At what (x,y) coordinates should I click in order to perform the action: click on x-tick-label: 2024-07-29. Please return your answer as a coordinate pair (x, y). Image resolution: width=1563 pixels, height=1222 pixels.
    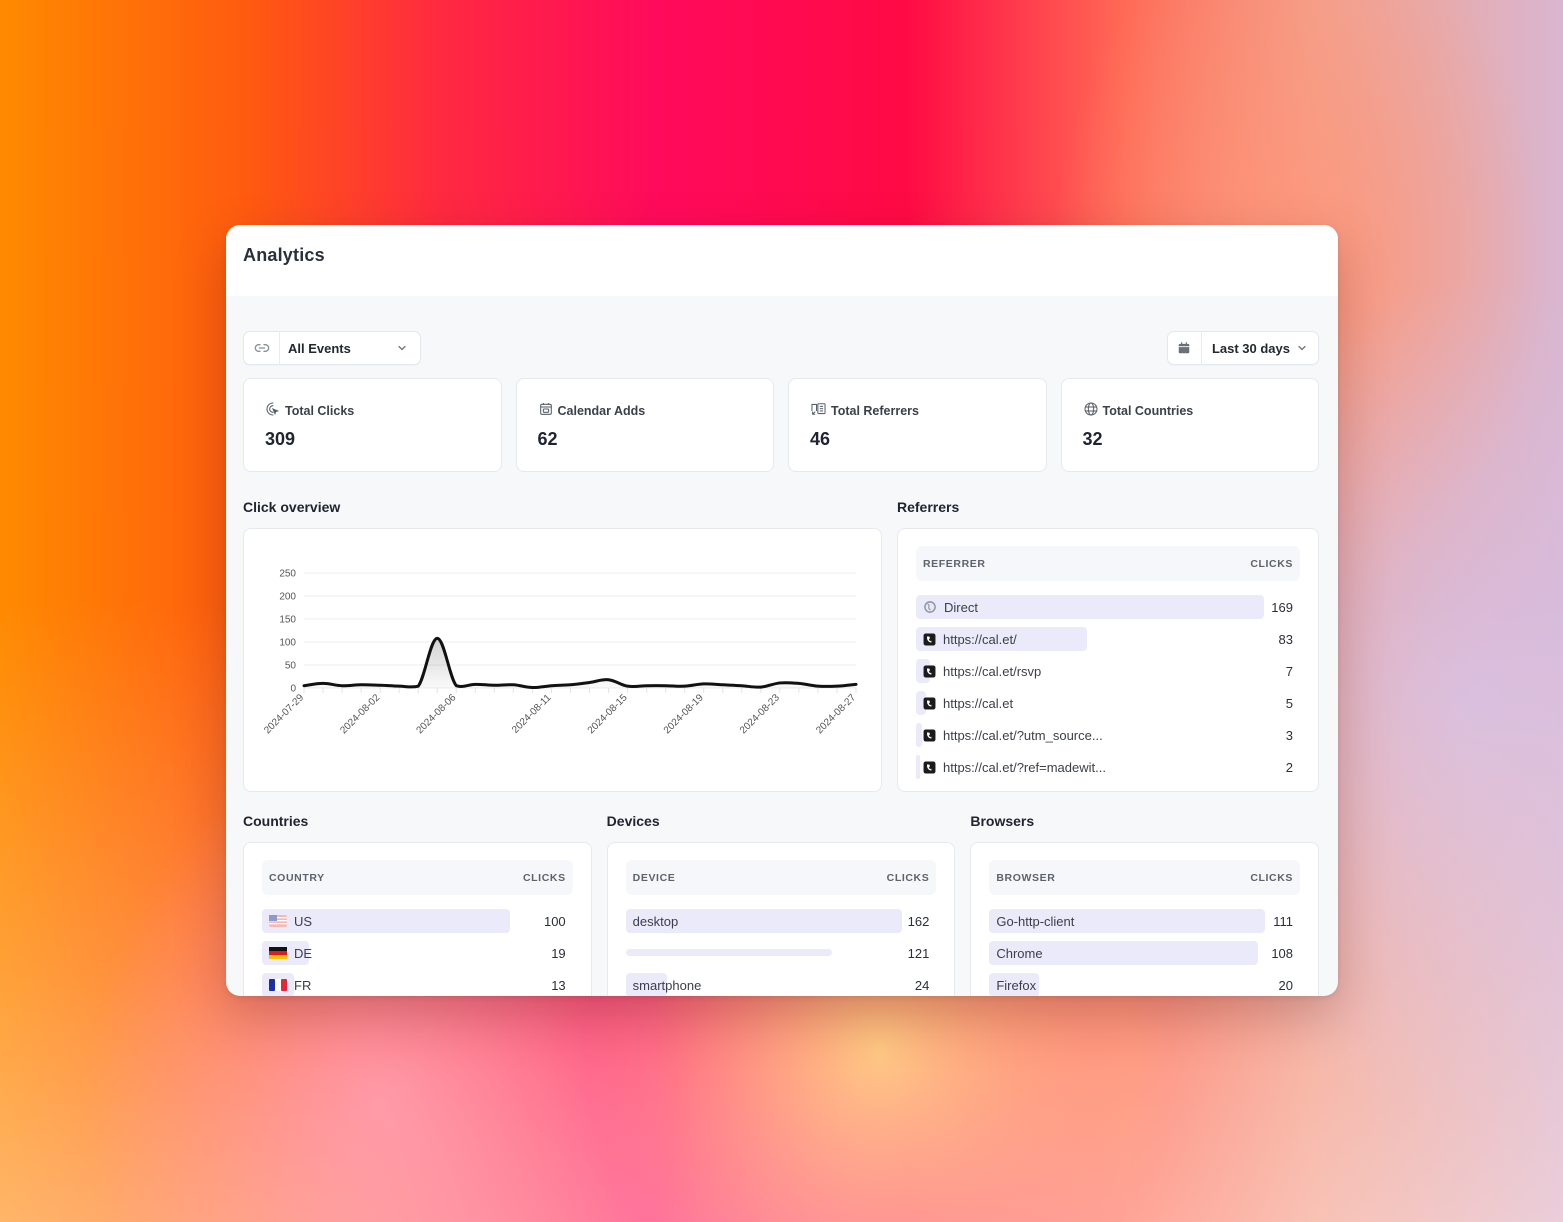
    Looking at the image, I should click on (284, 714).